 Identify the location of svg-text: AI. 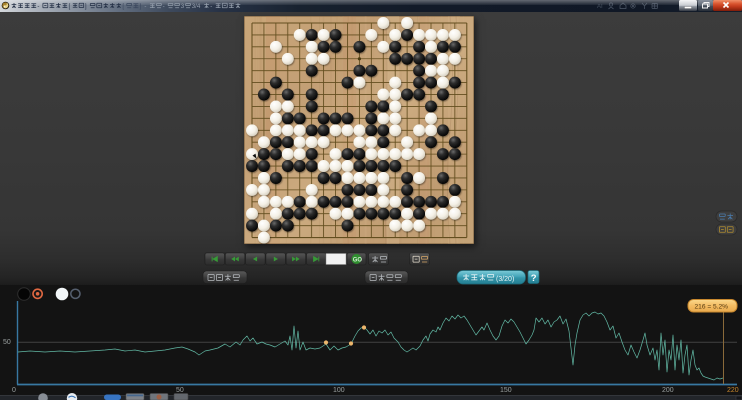
(600, 7).